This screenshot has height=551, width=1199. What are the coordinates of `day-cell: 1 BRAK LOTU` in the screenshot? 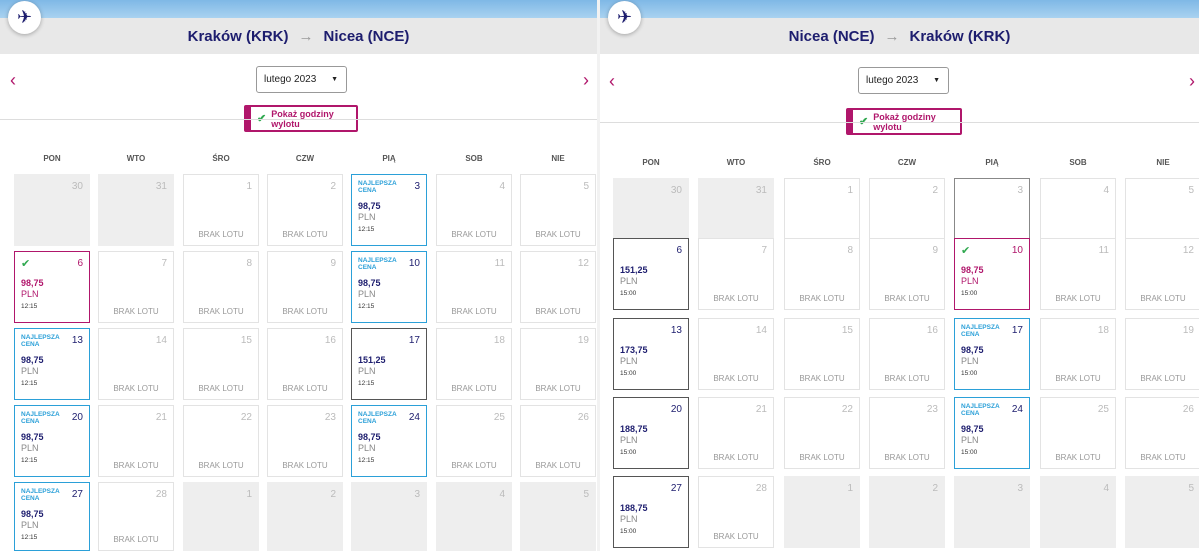 It's located at (221, 210).